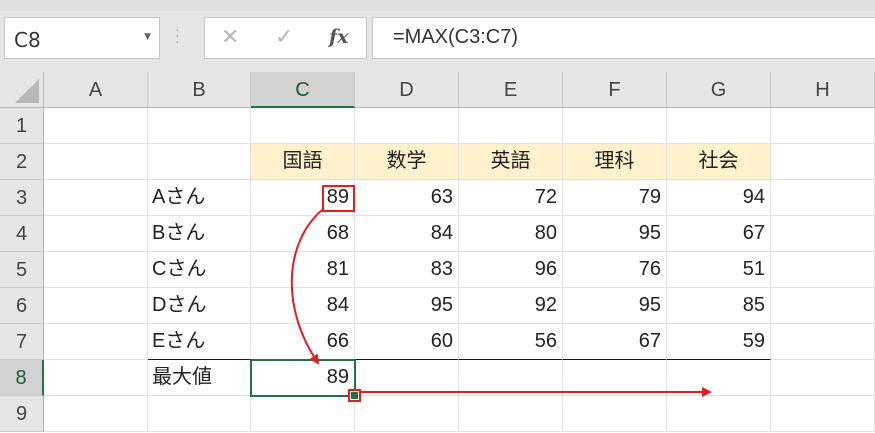 The image size is (875, 433). I want to click on formula-input: =MAX(C3:C7), so click(623, 38).